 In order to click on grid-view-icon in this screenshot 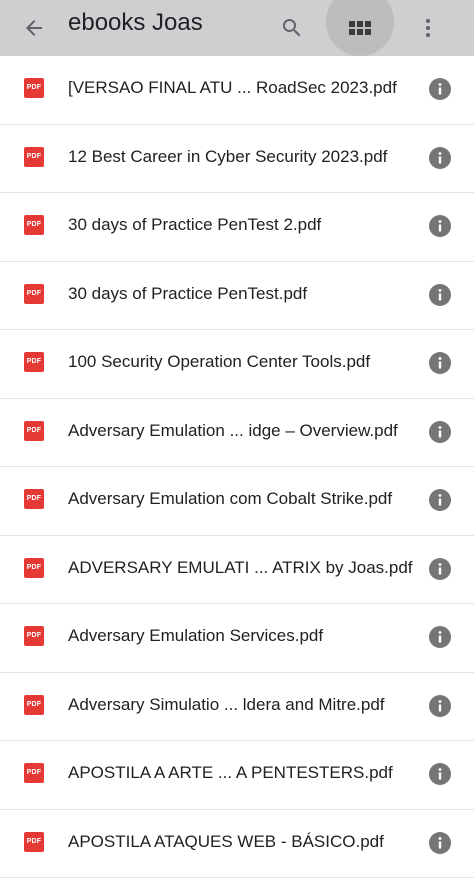, I will do `click(360, 28)`.